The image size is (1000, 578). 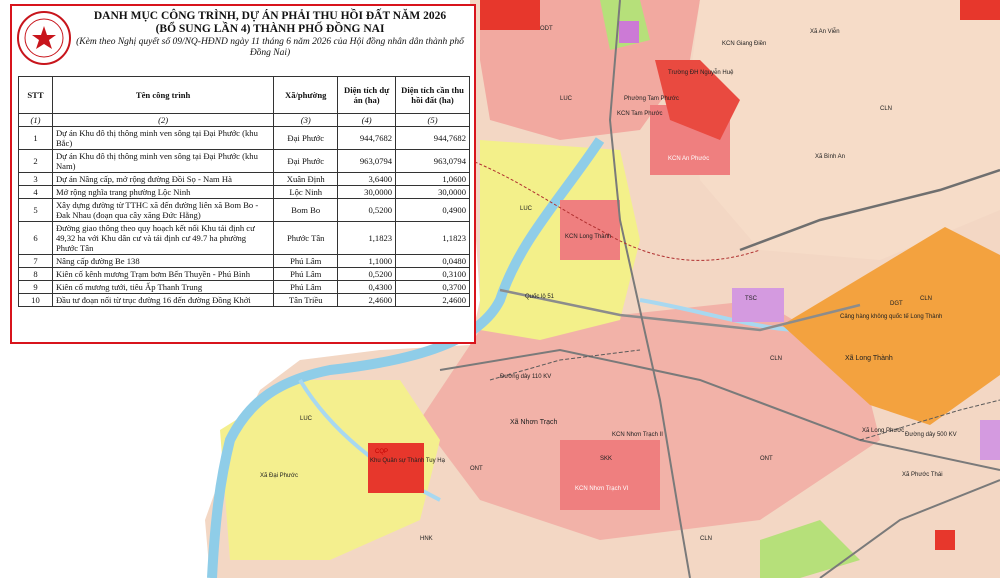 What do you see at coordinates (980, 10) in the screenshot?
I see `zone-top-right-red` at bounding box center [980, 10].